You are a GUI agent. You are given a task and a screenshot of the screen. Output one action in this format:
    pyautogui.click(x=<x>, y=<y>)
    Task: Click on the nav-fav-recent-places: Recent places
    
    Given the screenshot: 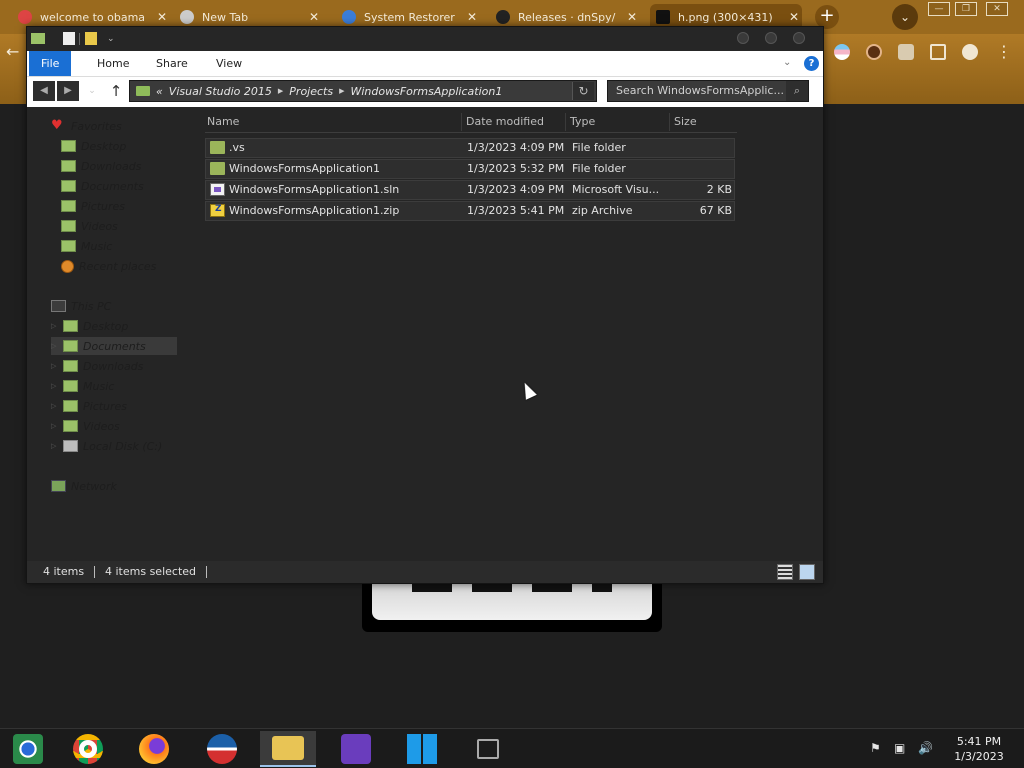 What is the action you would take?
    pyautogui.click(x=108, y=266)
    